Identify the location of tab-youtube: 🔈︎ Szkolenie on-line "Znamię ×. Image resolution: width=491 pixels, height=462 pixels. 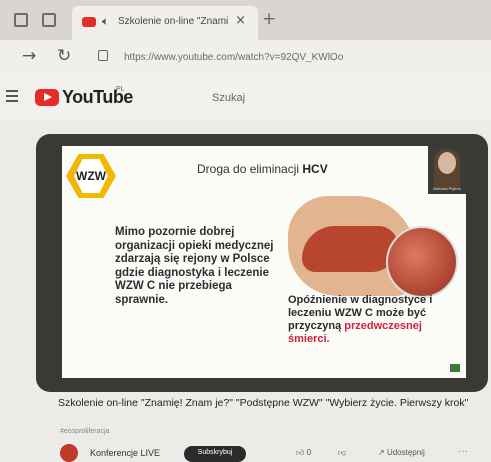
(165, 23).